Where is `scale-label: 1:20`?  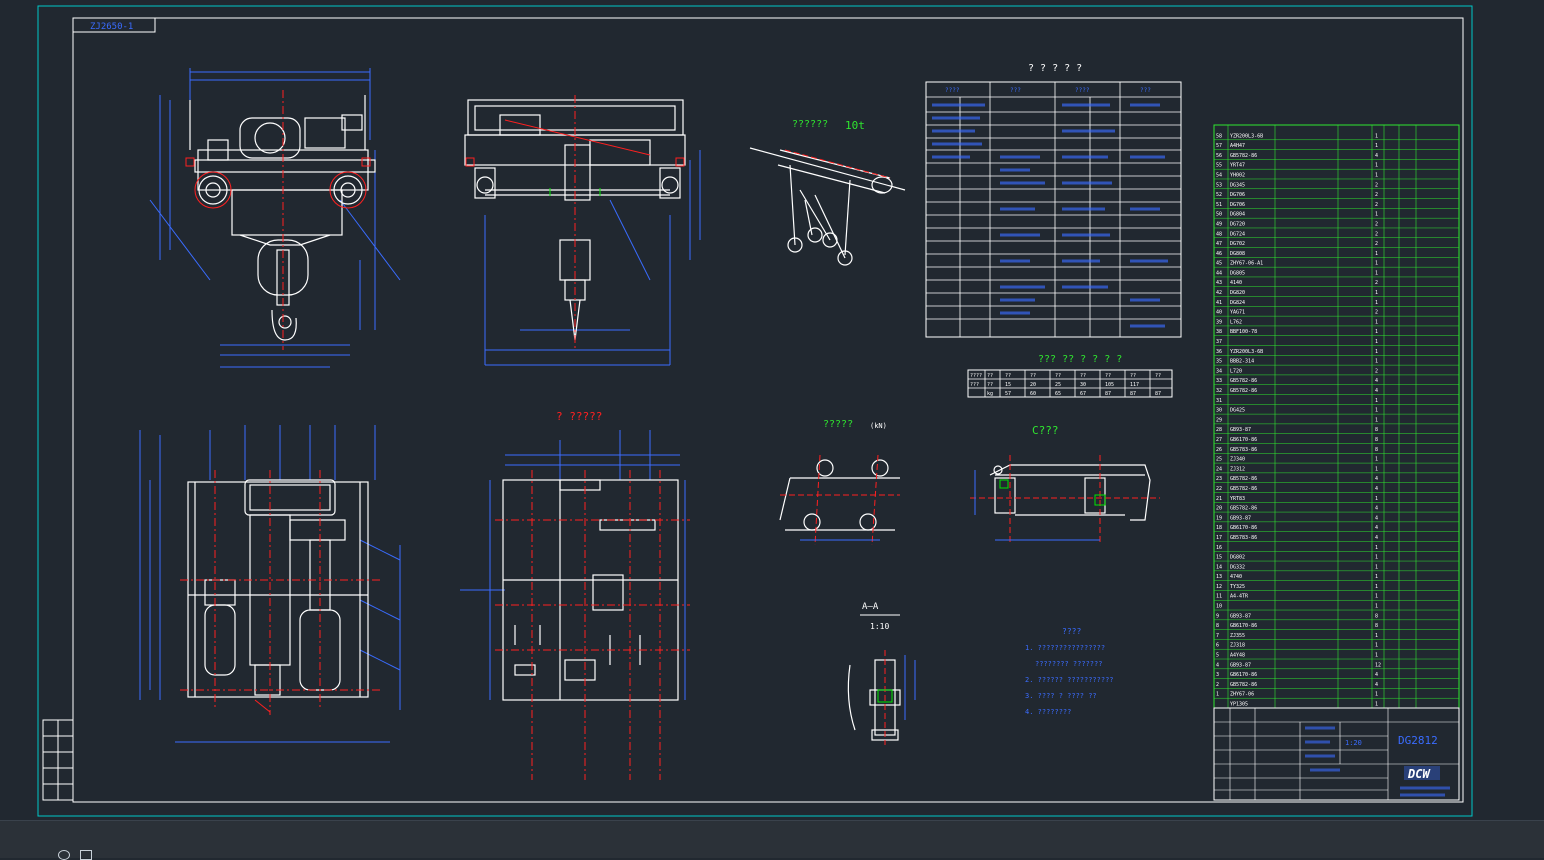
scale-label: 1:20 is located at coordinates (1353, 743).